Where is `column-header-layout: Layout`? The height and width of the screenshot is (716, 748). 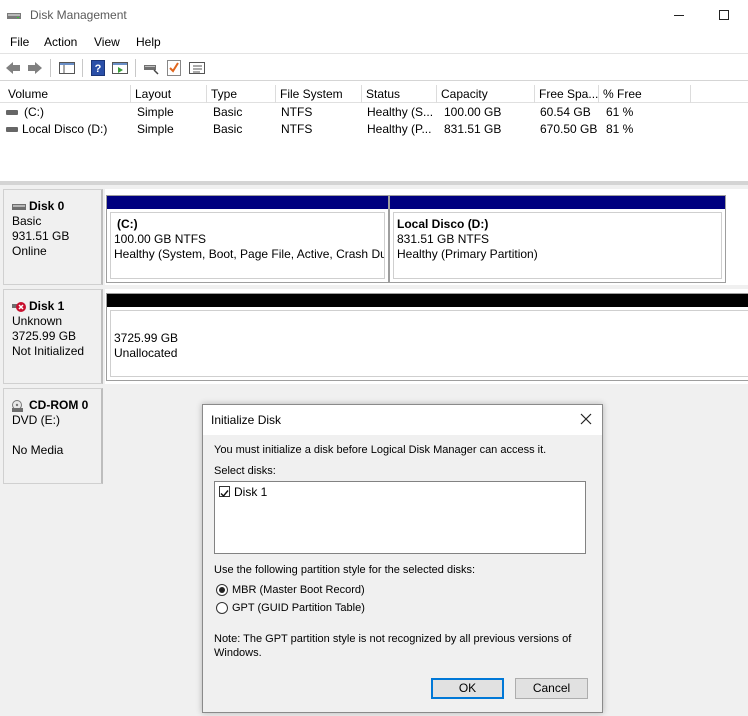
column-header-layout: Layout is located at coordinates (169, 94).